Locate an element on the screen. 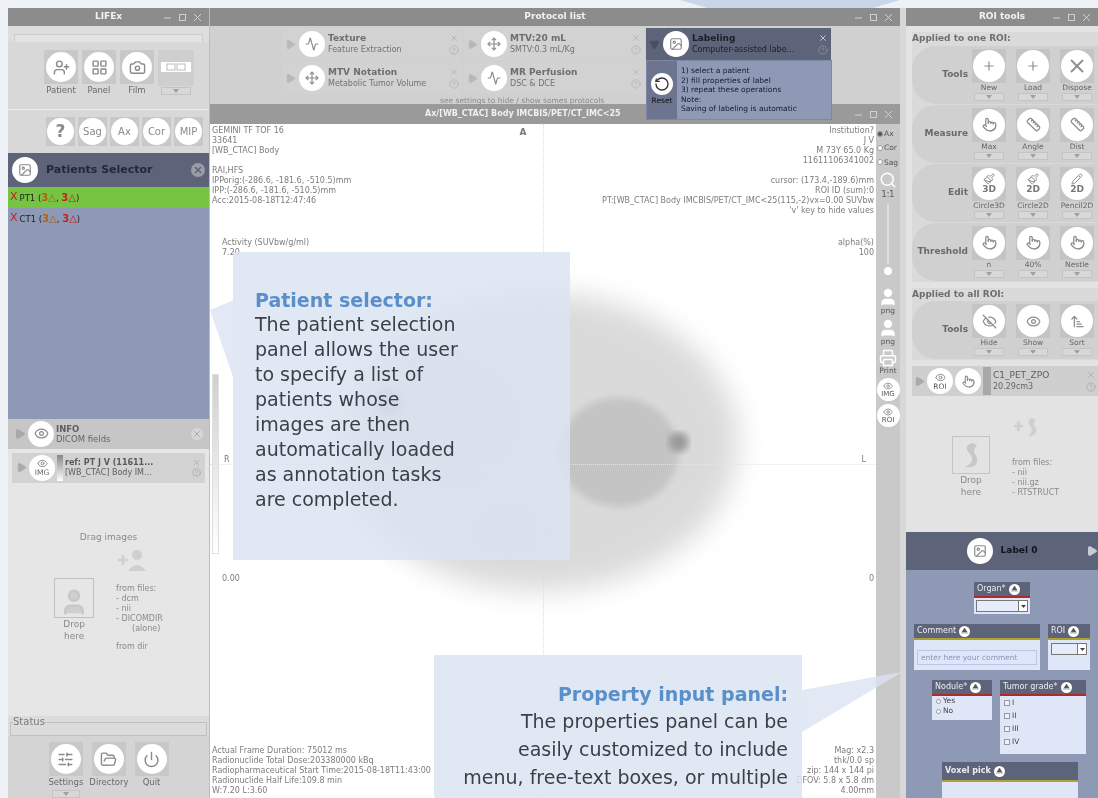 The height and width of the screenshot is (798, 1098). badge-label: 2D is located at coordinates (1033, 189).